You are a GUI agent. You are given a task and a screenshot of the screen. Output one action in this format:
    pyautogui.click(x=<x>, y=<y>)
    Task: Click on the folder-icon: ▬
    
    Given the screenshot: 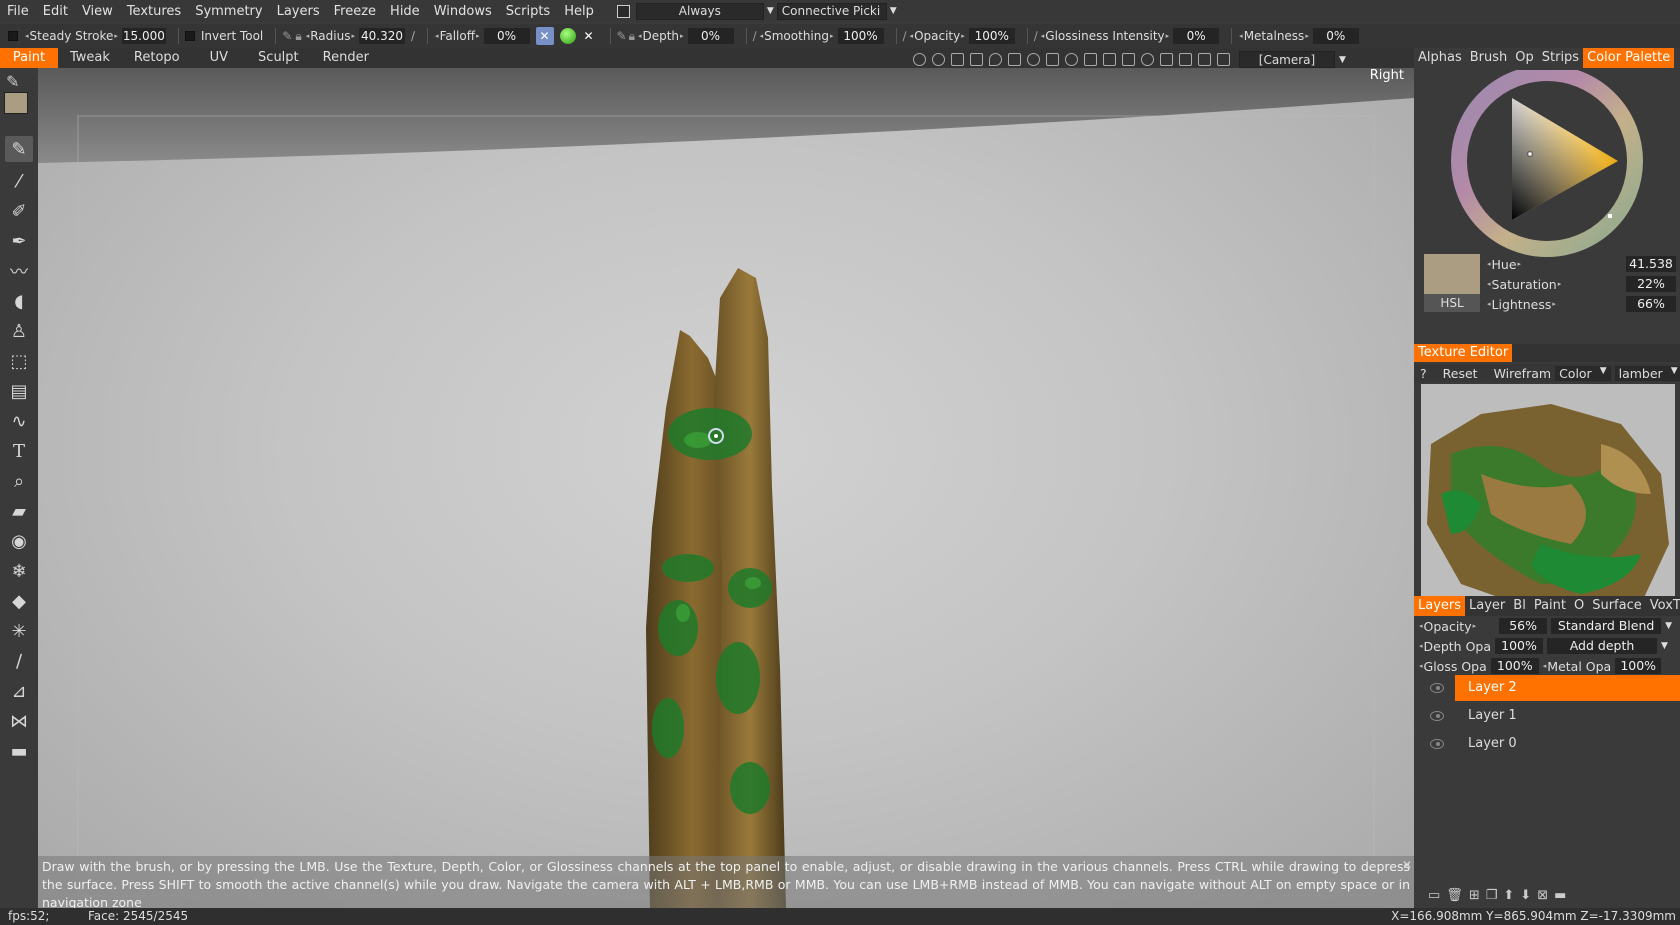 What is the action you would take?
    pyautogui.click(x=1560, y=895)
    